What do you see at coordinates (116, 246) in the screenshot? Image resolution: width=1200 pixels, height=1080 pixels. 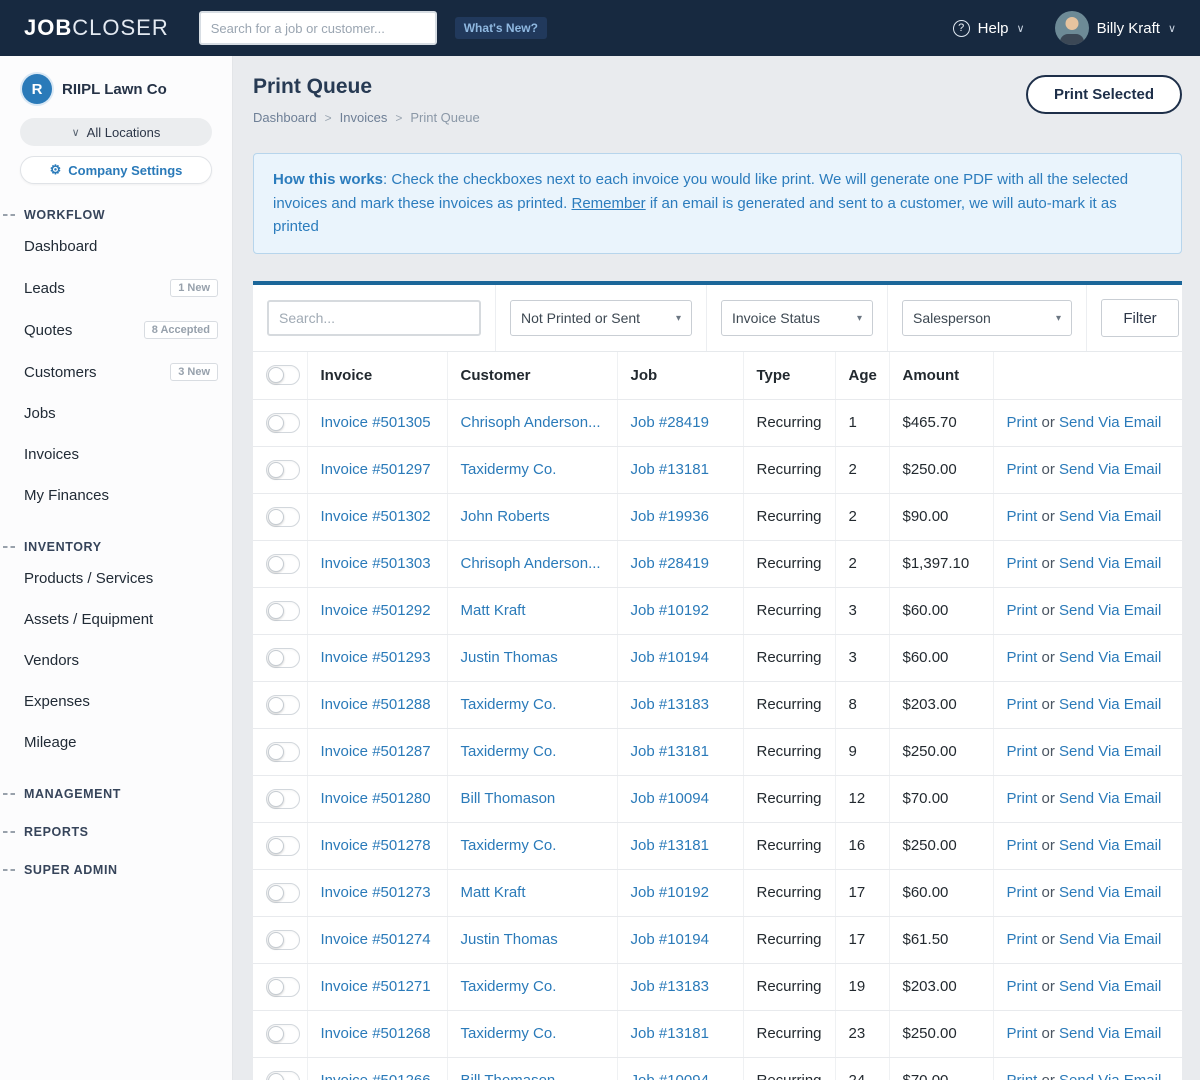 I see `sidebar-item-dashboard: Dashboard` at bounding box center [116, 246].